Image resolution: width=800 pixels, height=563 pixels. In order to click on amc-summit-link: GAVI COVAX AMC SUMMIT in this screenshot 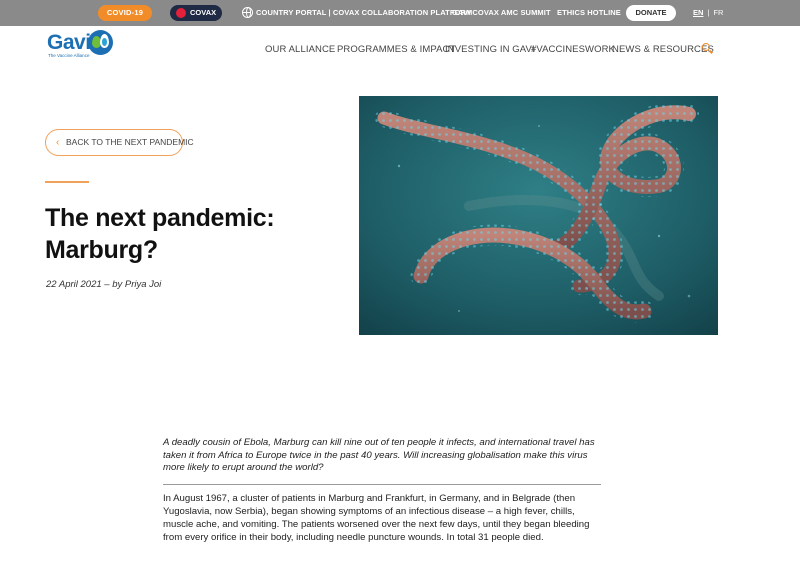, I will do `click(501, 12)`.